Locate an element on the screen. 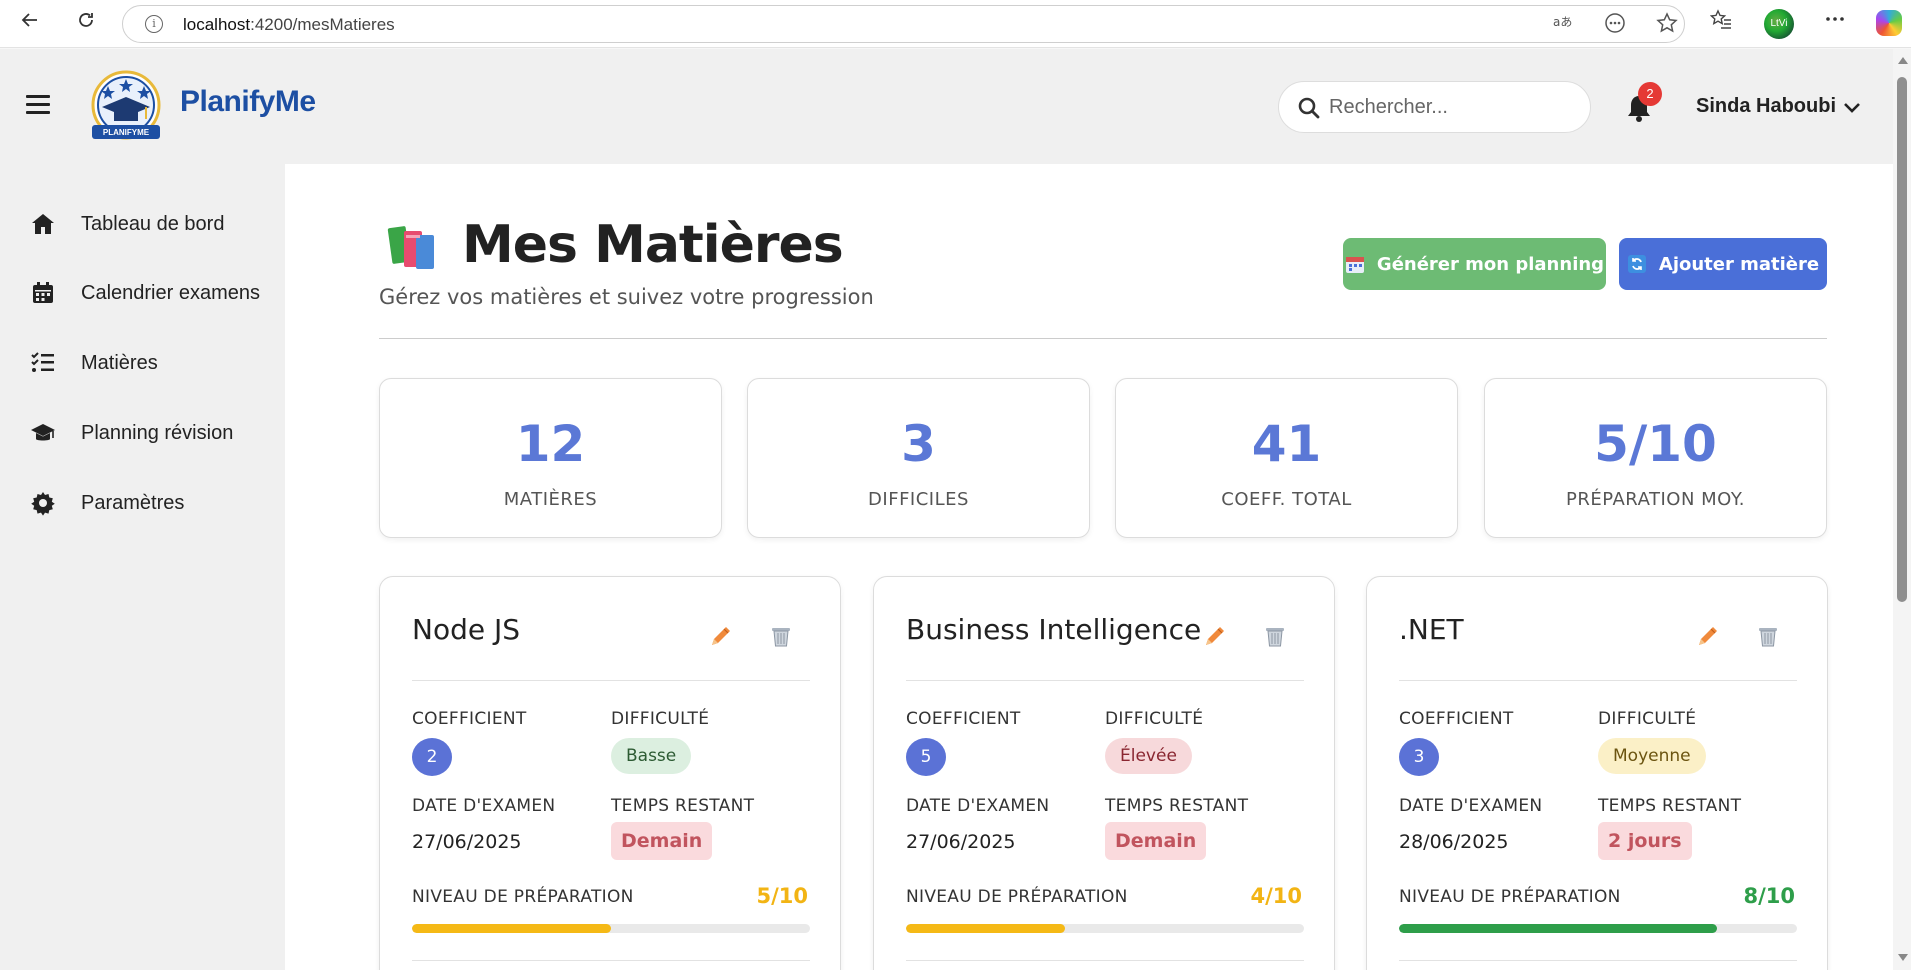 This screenshot has width=1911, height=970. sidebar-item-label: Calendrier examens is located at coordinates (170, 292).